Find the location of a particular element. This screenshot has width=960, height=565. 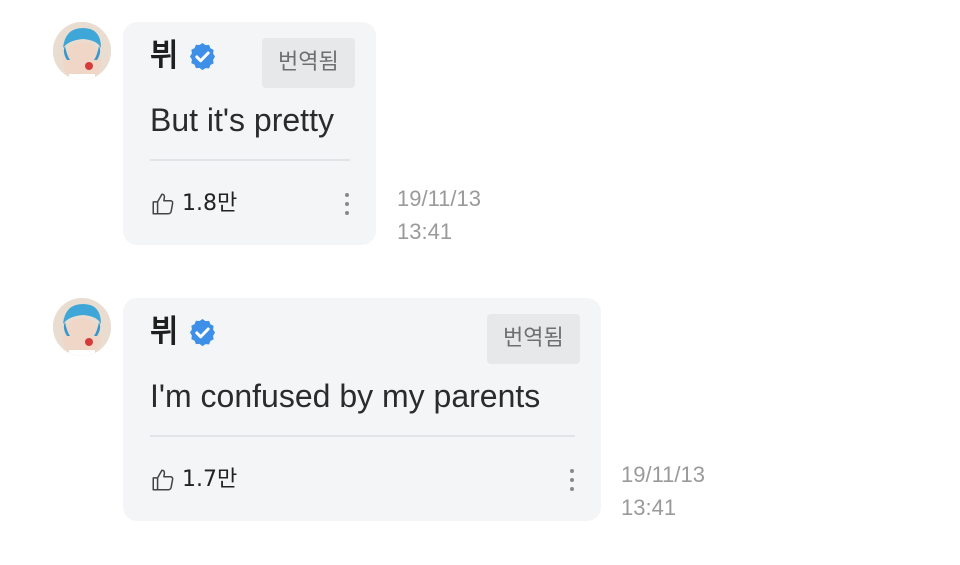

like-button: 1.8만 is located at coordinates (193, 204).